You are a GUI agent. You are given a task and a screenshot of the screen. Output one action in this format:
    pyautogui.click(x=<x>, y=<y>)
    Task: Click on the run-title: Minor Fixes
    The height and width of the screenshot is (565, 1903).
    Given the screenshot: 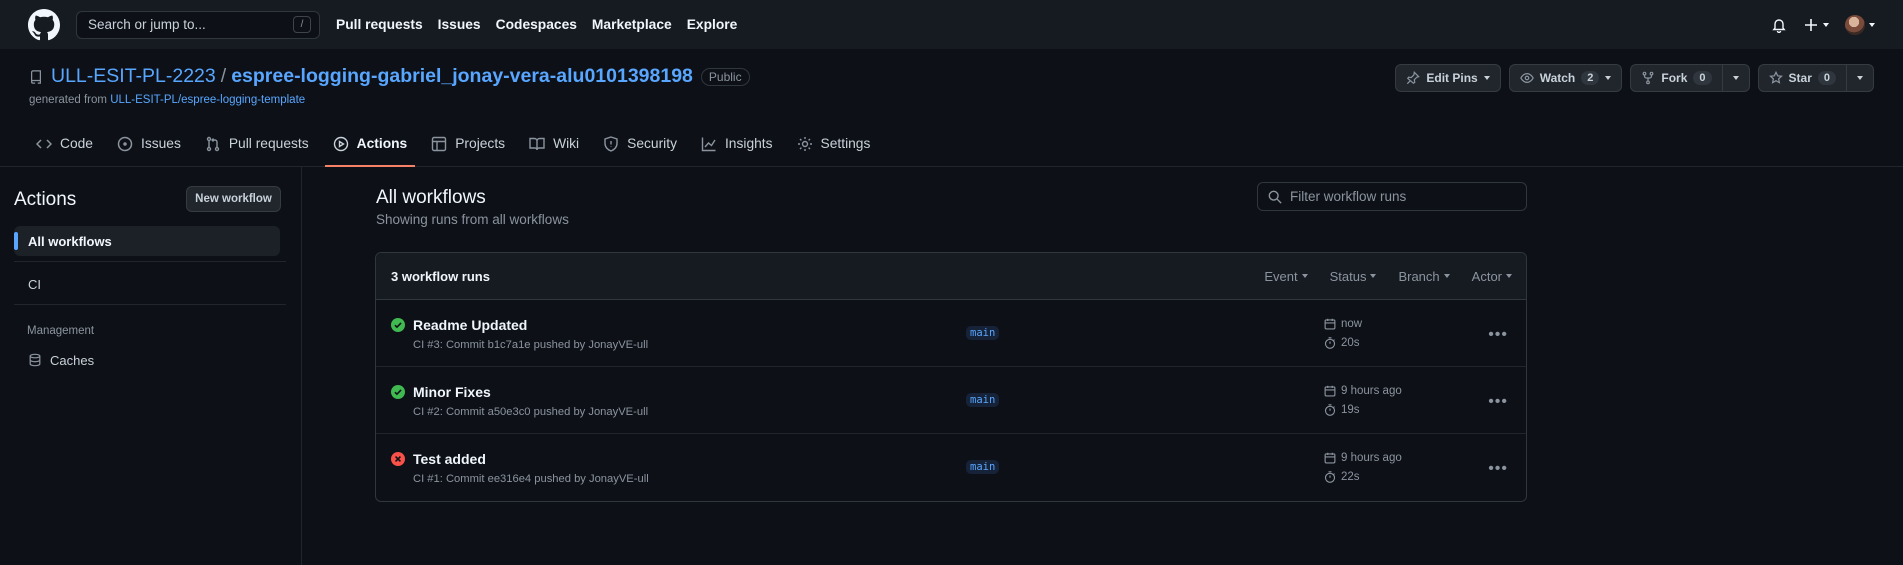 What is the action you would take?
    pyautogui.click(x=452, y=392)
    